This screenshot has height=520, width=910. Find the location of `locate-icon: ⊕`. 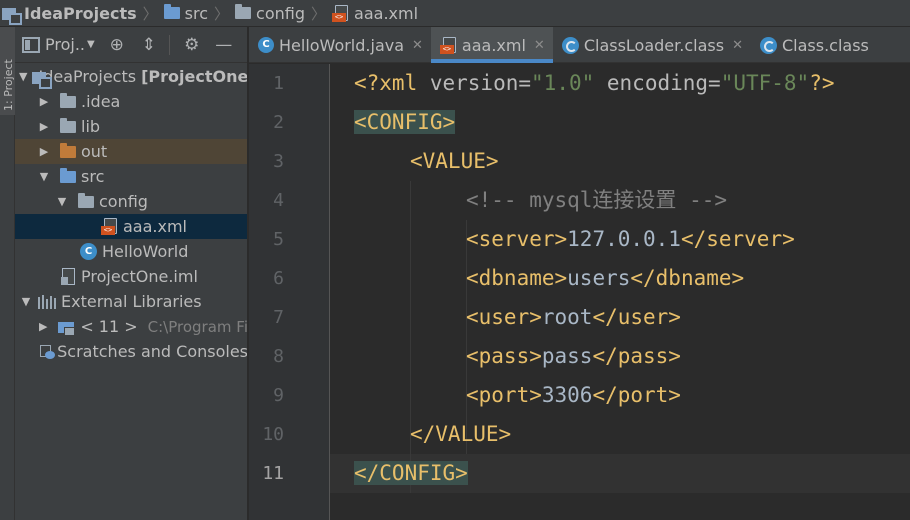

locate-icon: ⊕ is located at coordinates (117, 45).